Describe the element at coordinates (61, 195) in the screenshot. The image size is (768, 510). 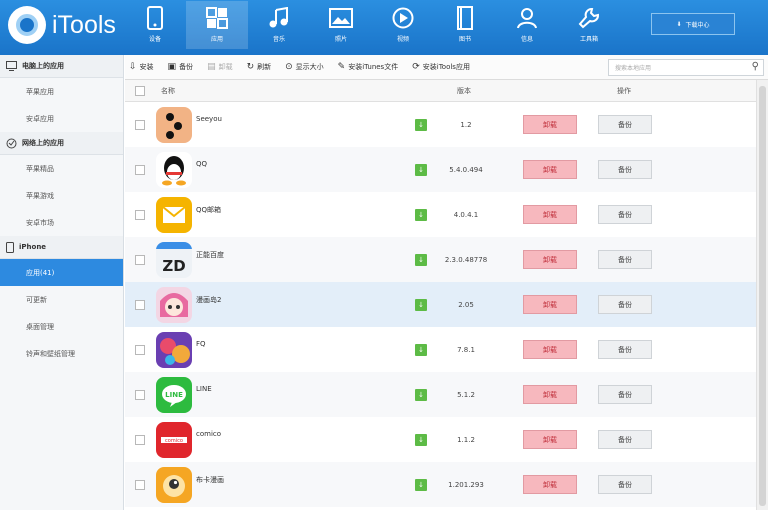
I see `sidebar-item-apple-games: 苹果游戏` at that location.